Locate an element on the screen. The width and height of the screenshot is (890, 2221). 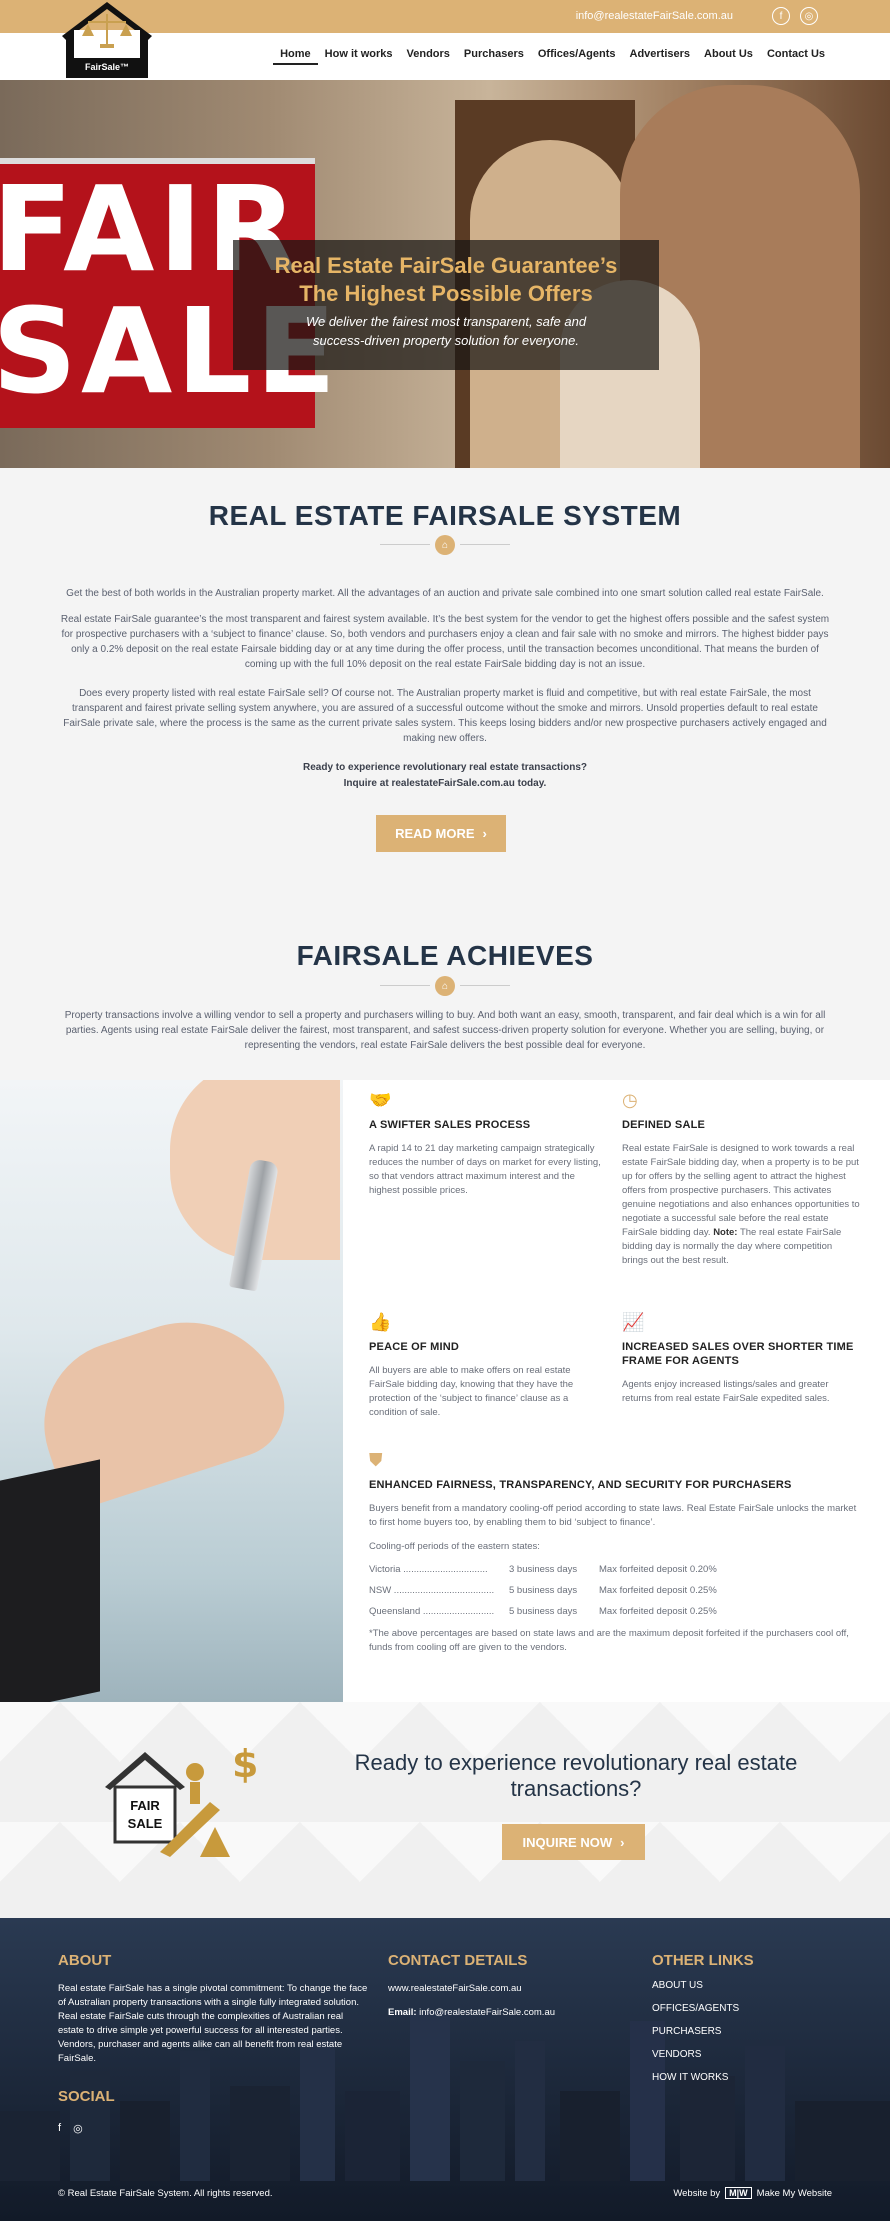
logo-text: FairSale™ is located at coordinates (107, 67).